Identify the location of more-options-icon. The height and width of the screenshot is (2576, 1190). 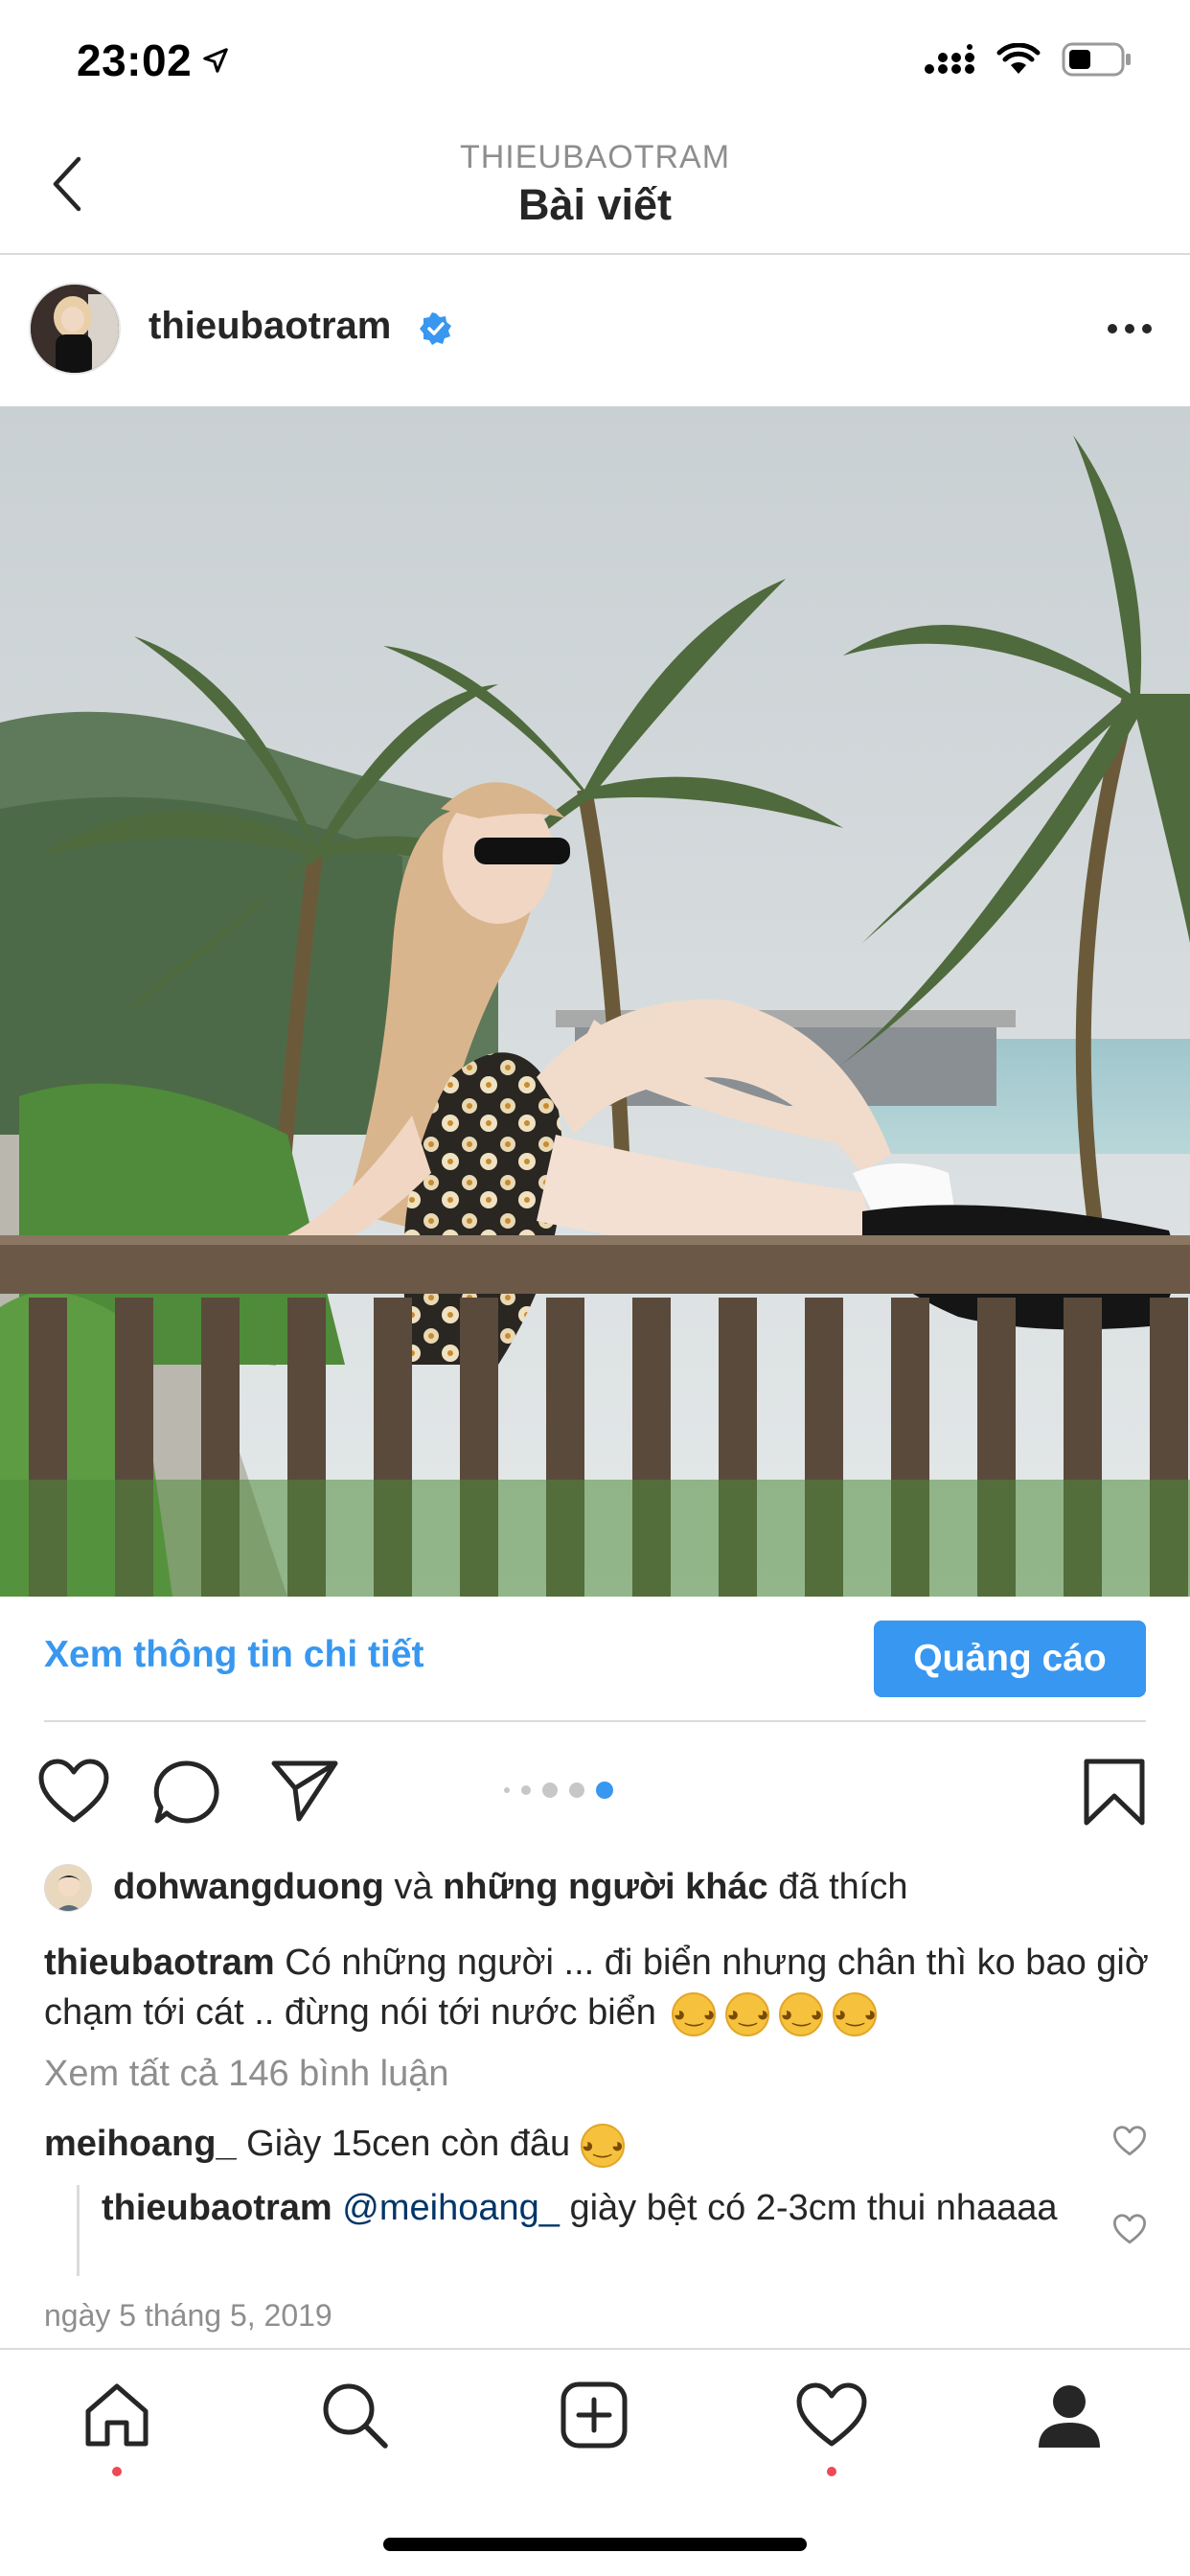
(1130, 329).